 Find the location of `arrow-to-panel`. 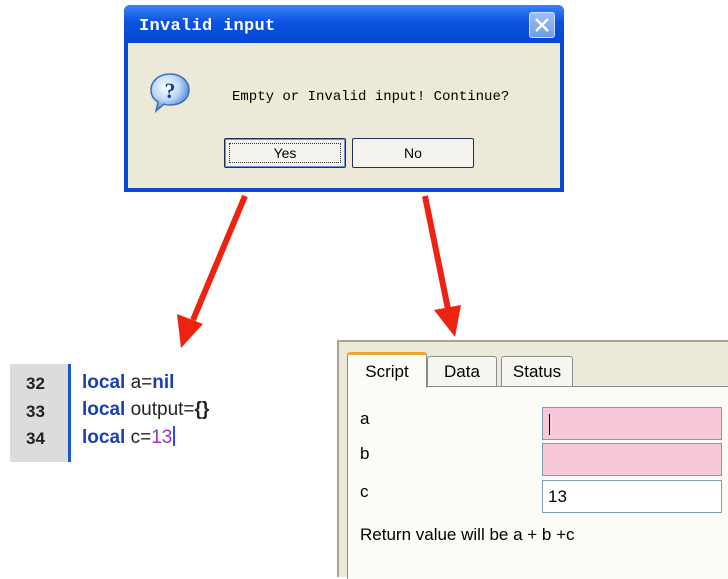

arrow-to-panel is located at coordinates (441, 266).